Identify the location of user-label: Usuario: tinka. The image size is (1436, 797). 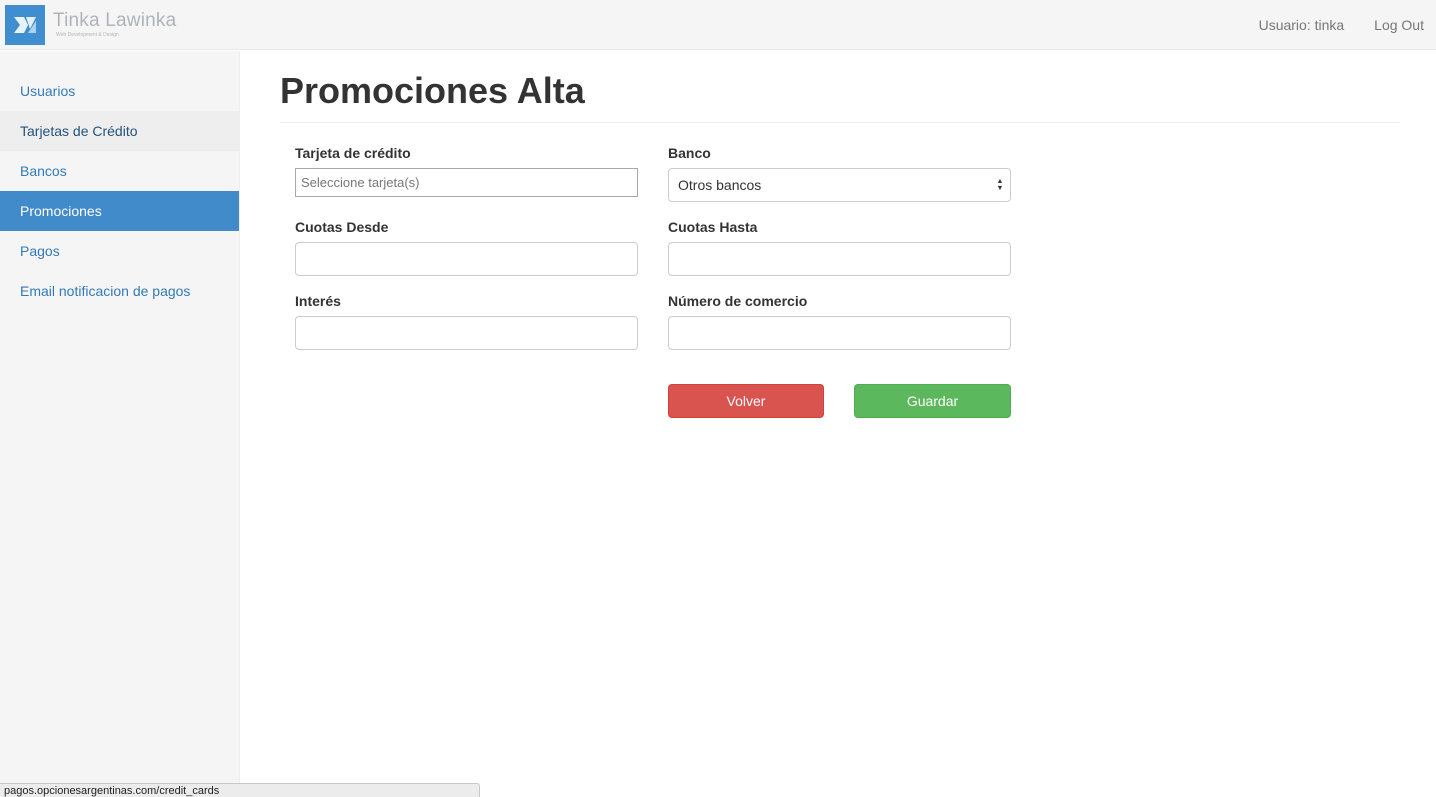
(1302, 25).